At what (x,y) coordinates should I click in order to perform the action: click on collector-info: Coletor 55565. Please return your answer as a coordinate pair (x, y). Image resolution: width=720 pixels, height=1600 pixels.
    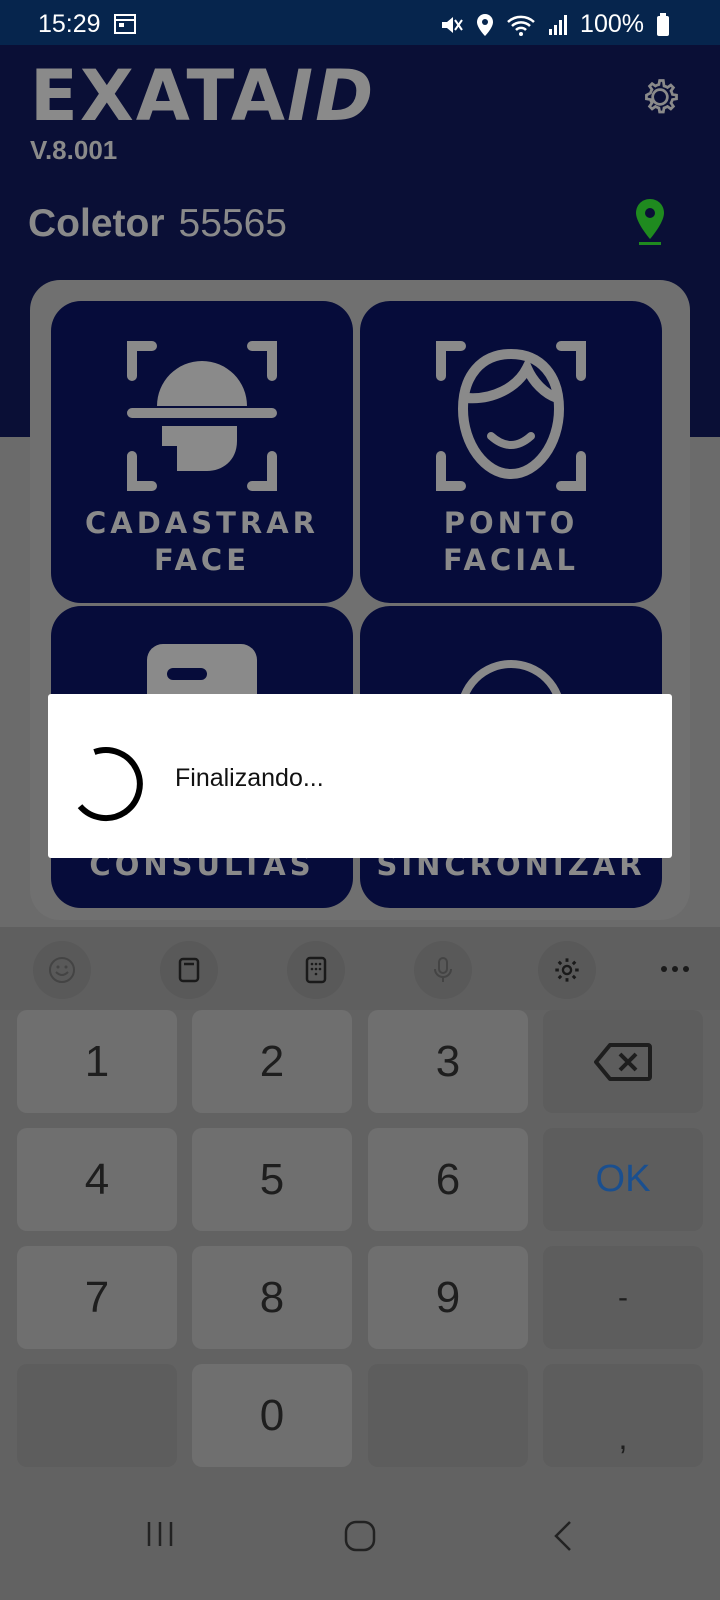
    Looking at the image, I should click on (157, 224).